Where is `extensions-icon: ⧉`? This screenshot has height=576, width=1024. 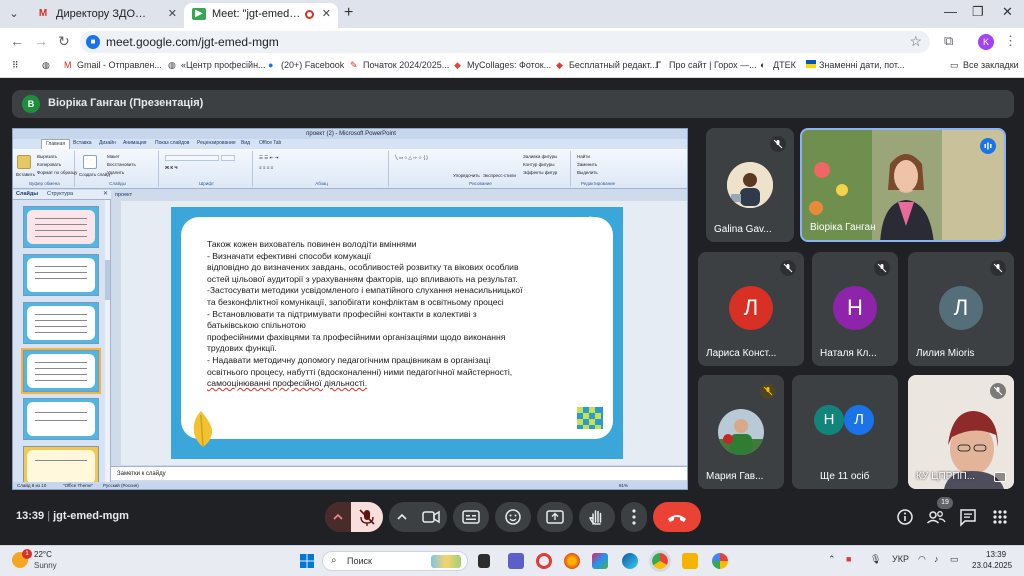 extensions-icon: ⧉ is located at coordinates (948, 41).